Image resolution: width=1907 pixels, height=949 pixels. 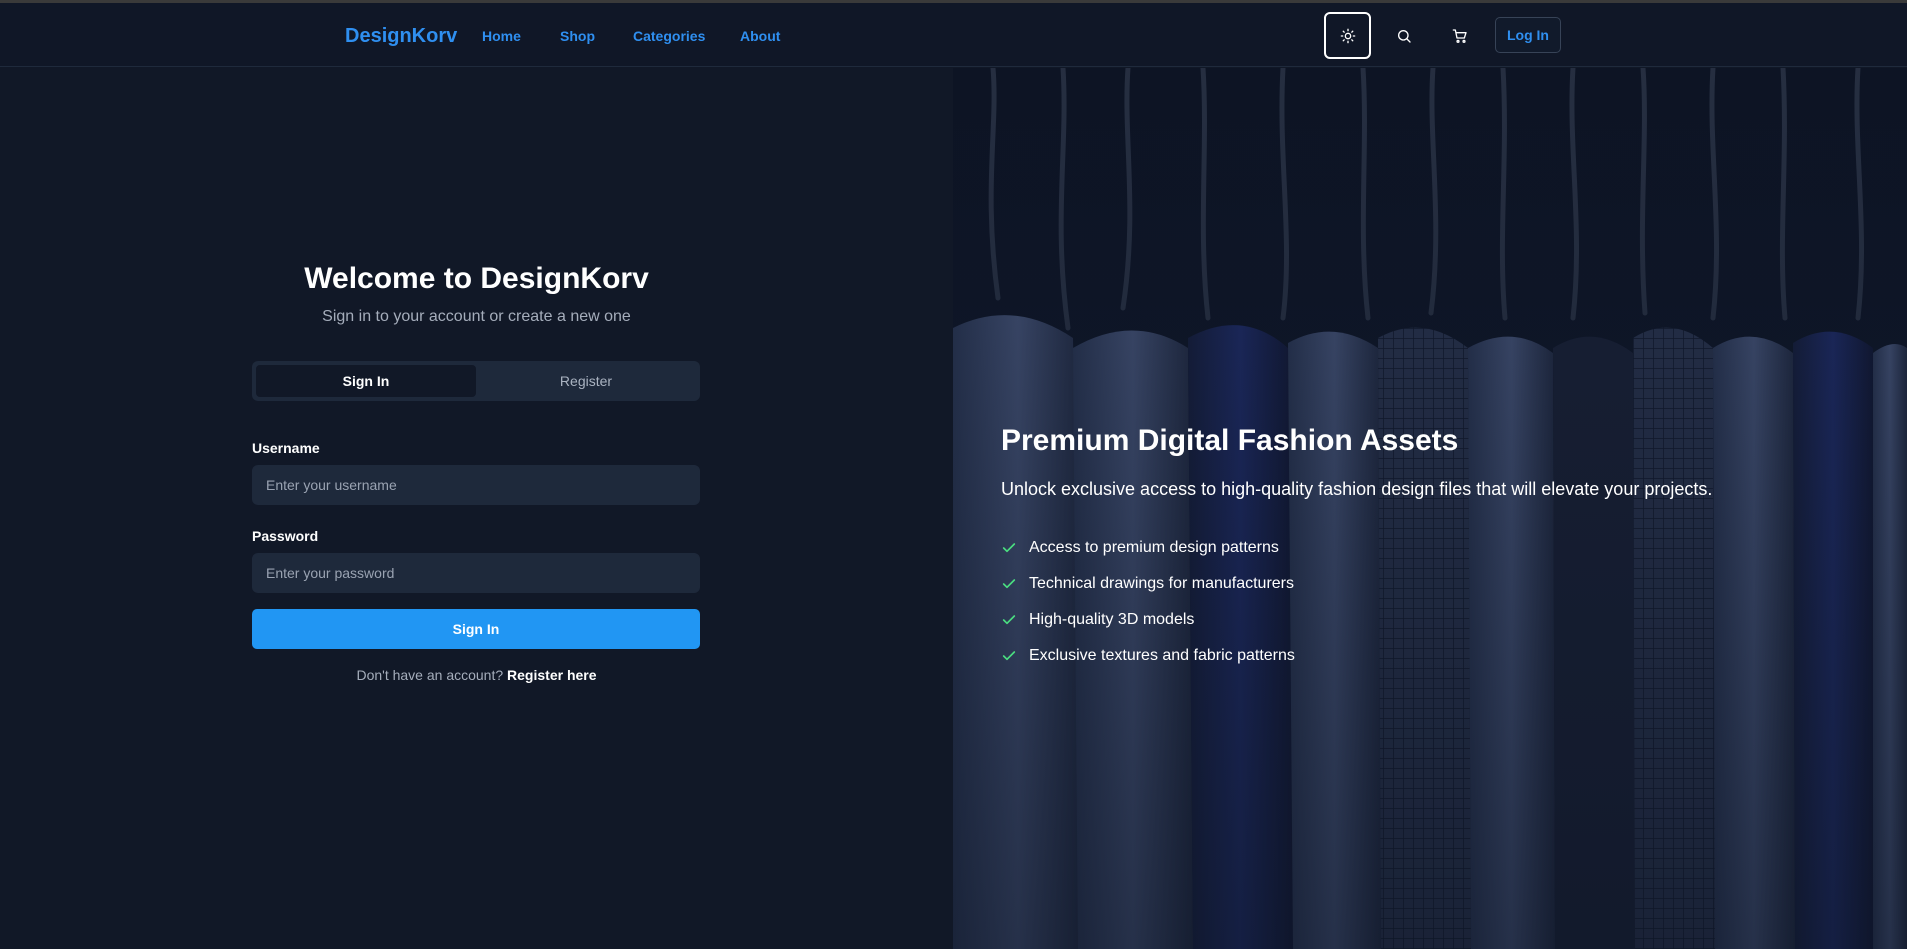 I want to click on register-prompt-text: Don't have an account?, so click(x=430, y=675).